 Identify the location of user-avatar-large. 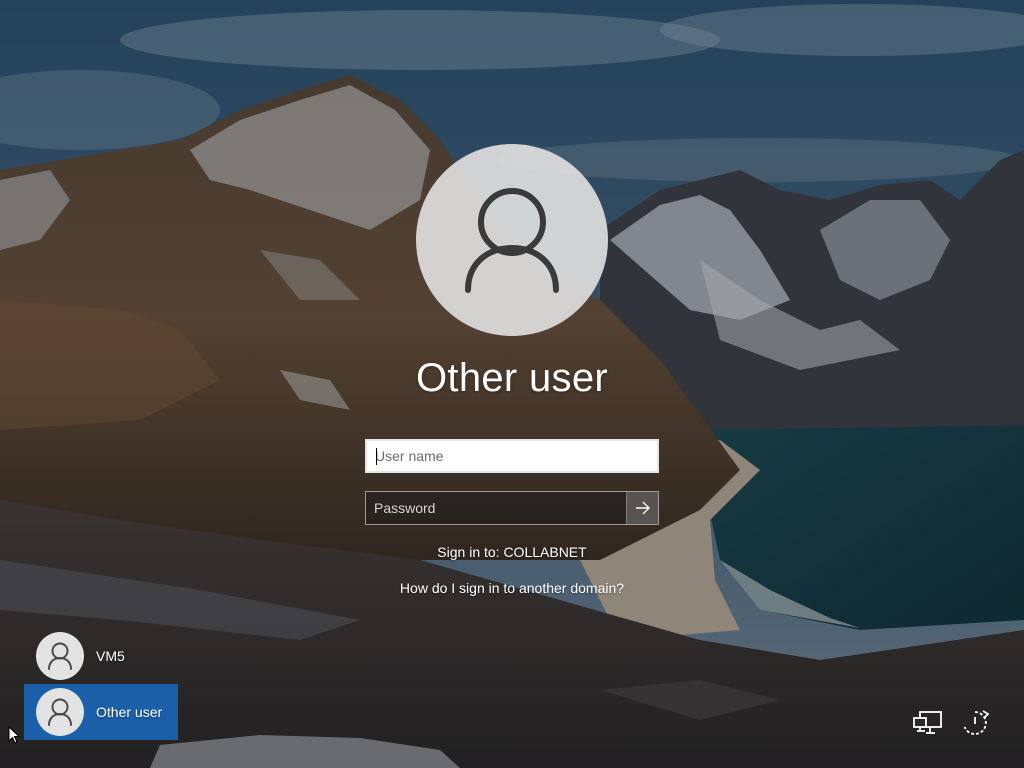
(512, 240).